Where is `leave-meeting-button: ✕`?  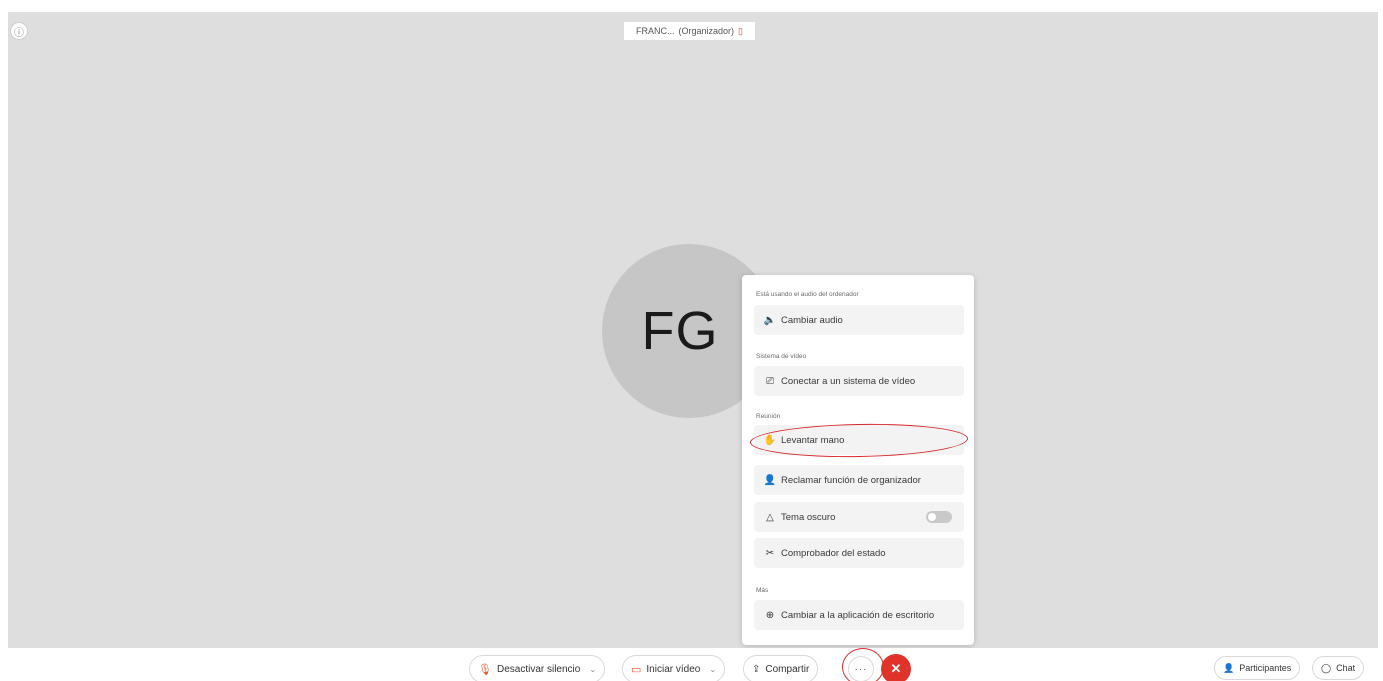 leave-meeting-button: ✕ is located at coordinates (896, 667).